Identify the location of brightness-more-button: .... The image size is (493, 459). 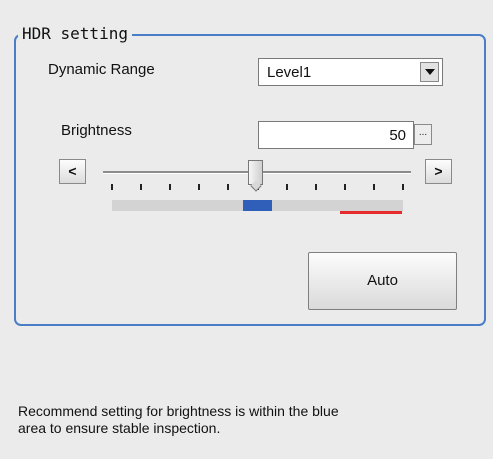
(423, 134).